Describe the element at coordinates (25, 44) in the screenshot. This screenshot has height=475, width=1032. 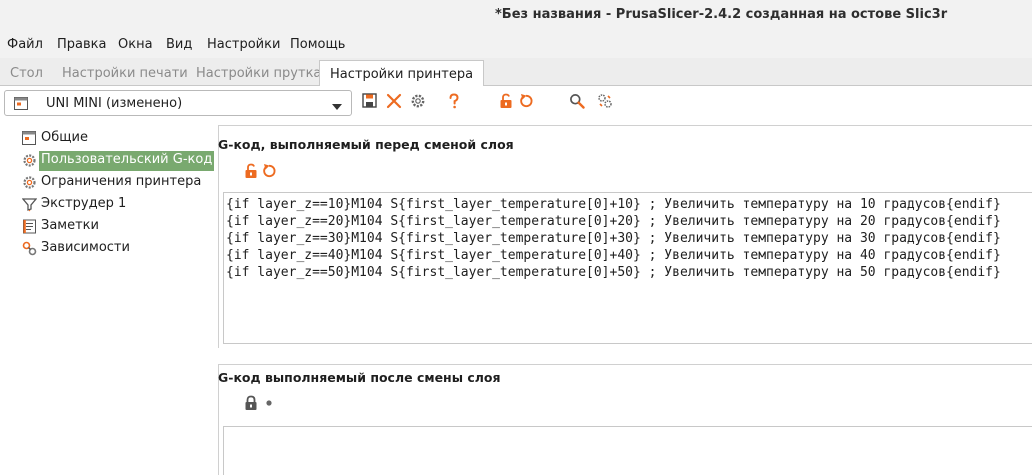
I see `menu-file: Файл` at that location.